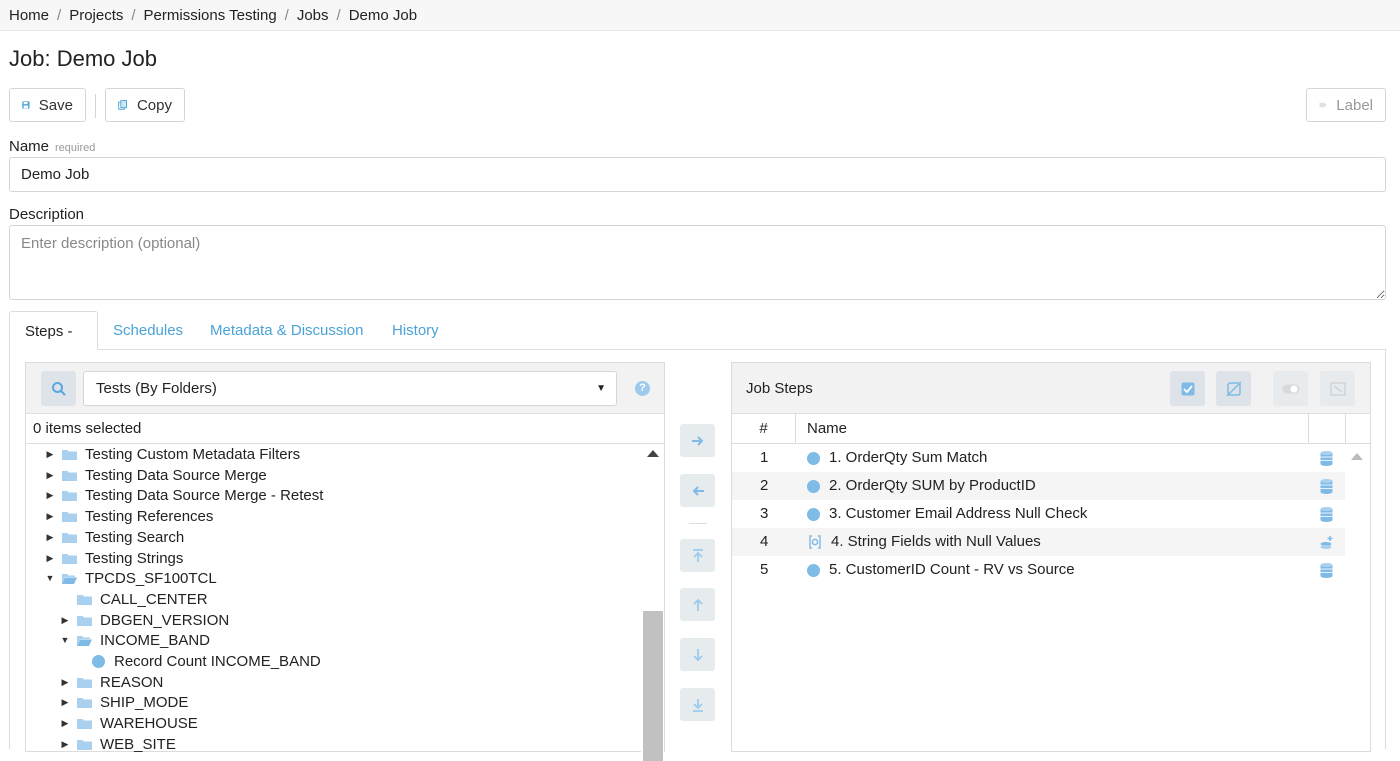  Describe the element at coordinates (217, 661) in the screenshot. I see `tree-item-label: Record Count INCOME_BAND` at that location.